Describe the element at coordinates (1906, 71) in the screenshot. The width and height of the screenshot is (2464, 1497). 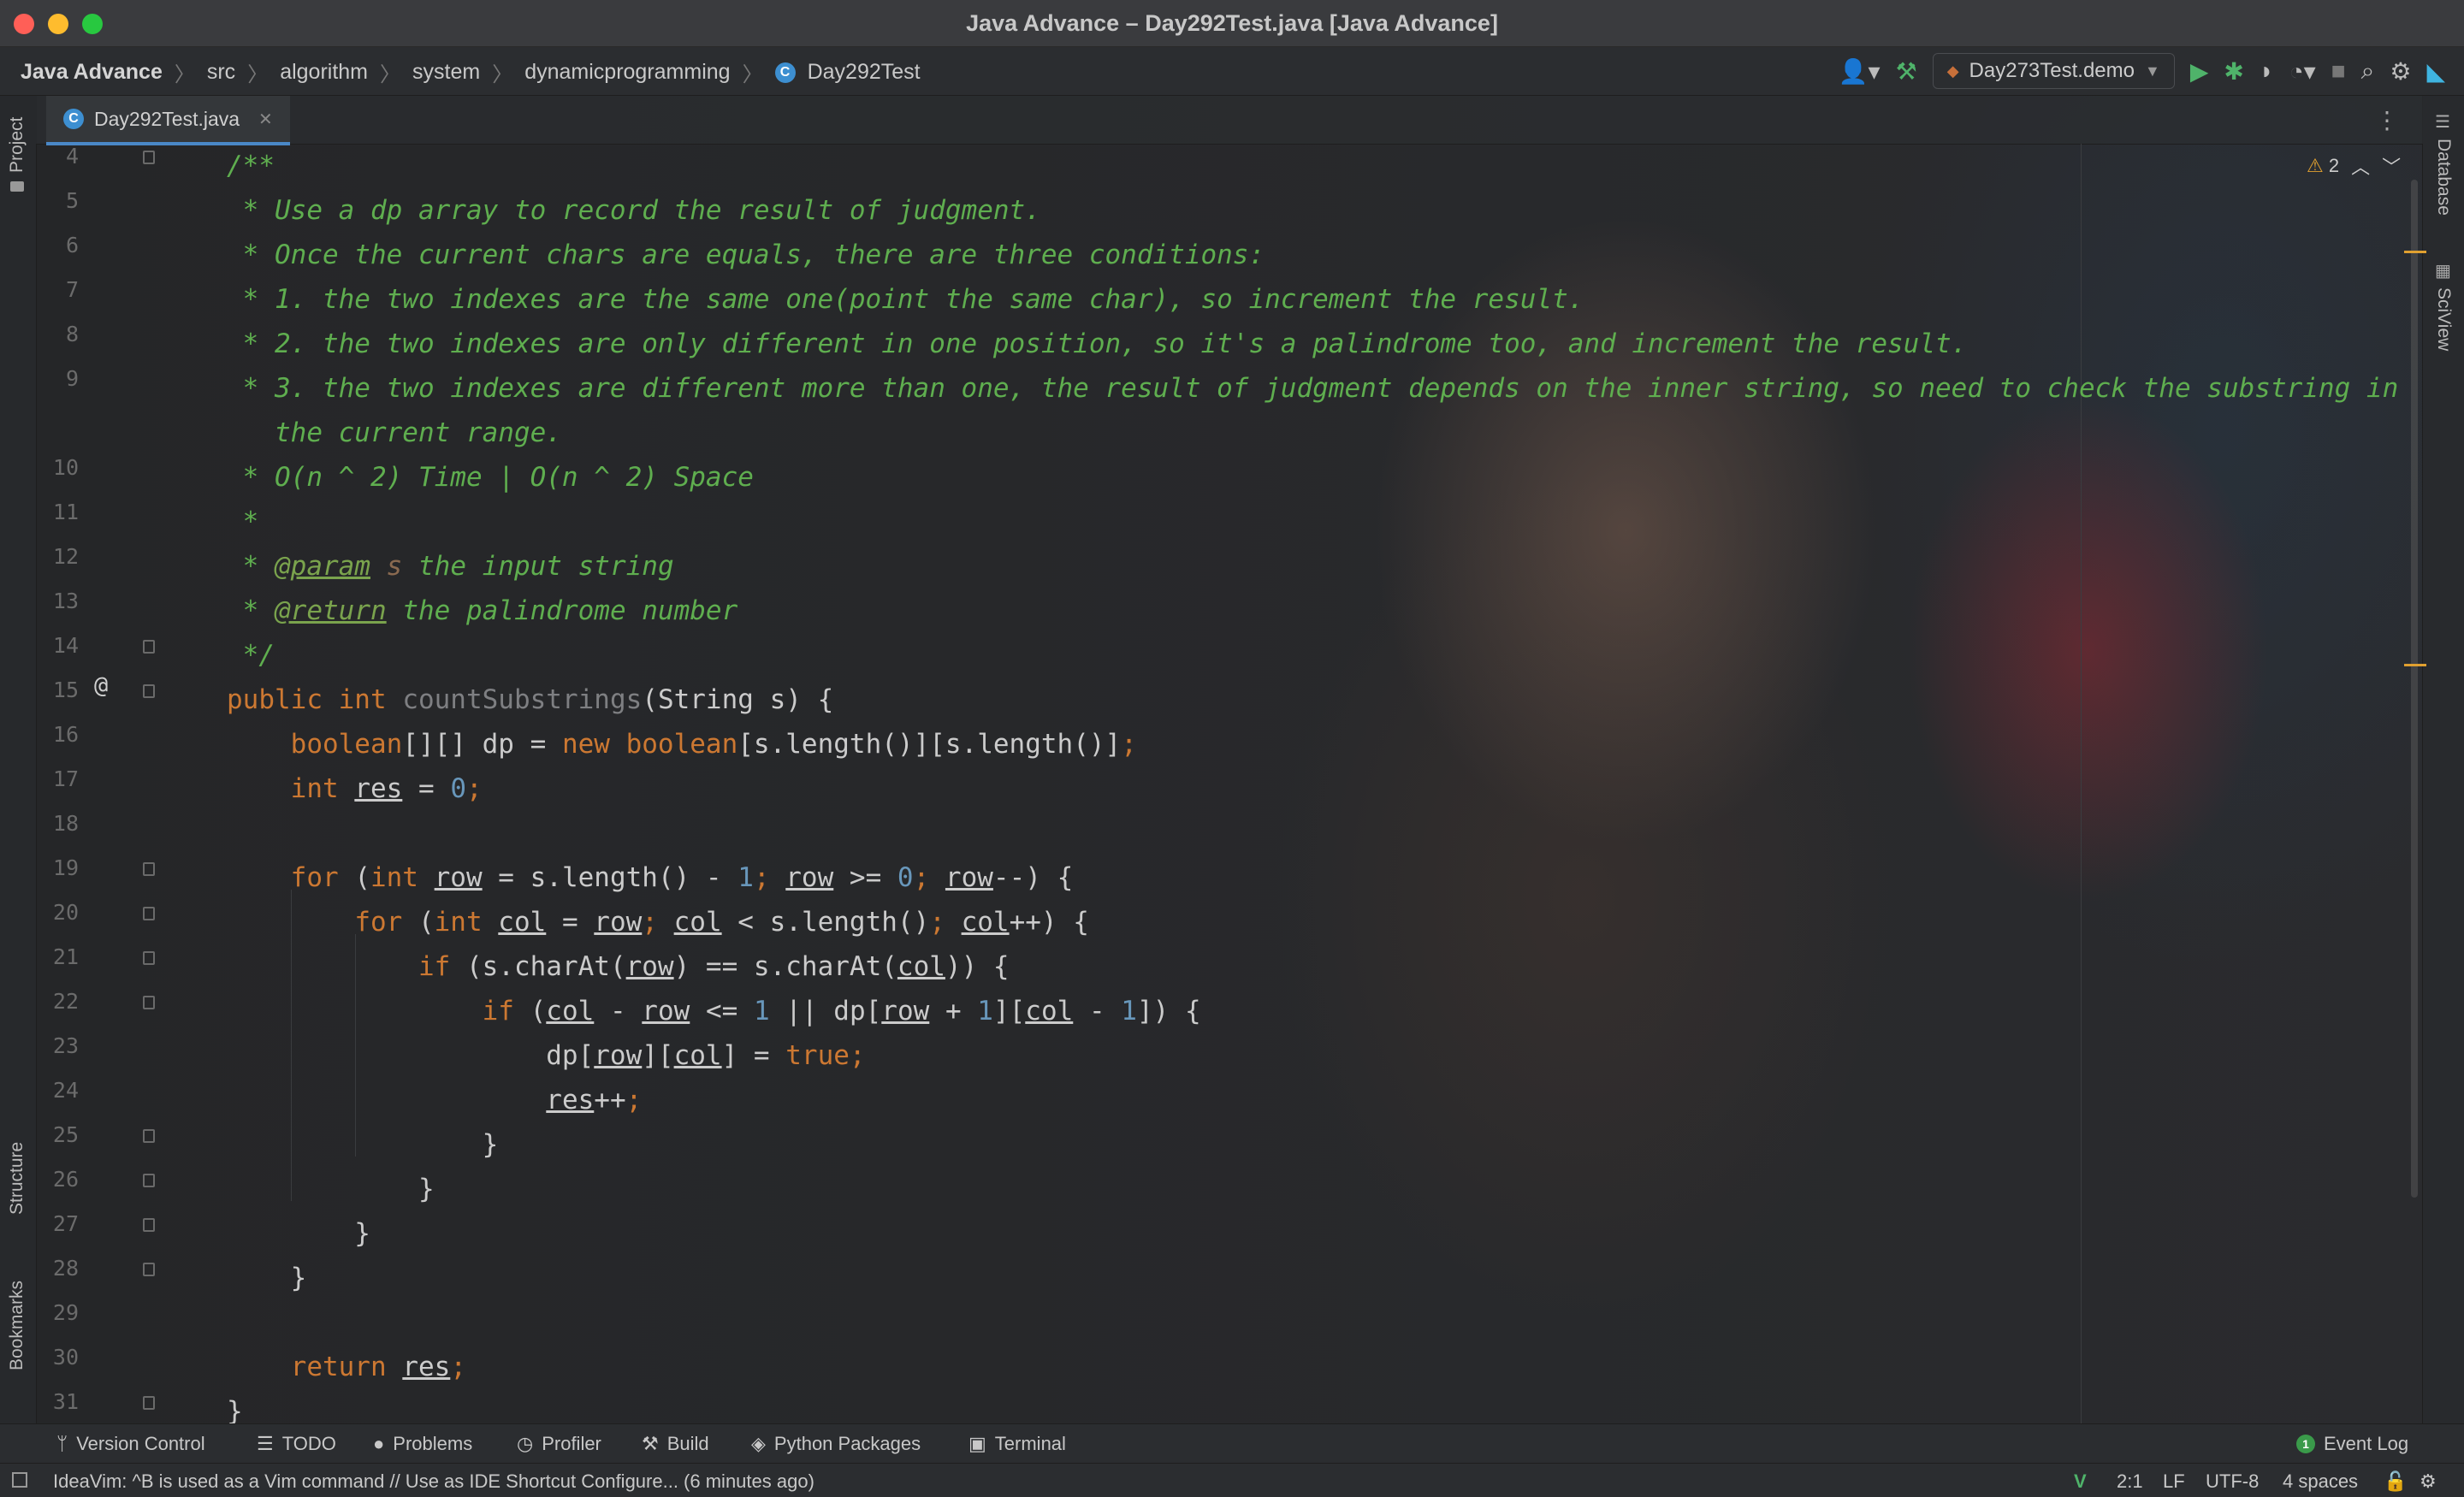
I see `build-hammer-icon: ⚒` at that location.